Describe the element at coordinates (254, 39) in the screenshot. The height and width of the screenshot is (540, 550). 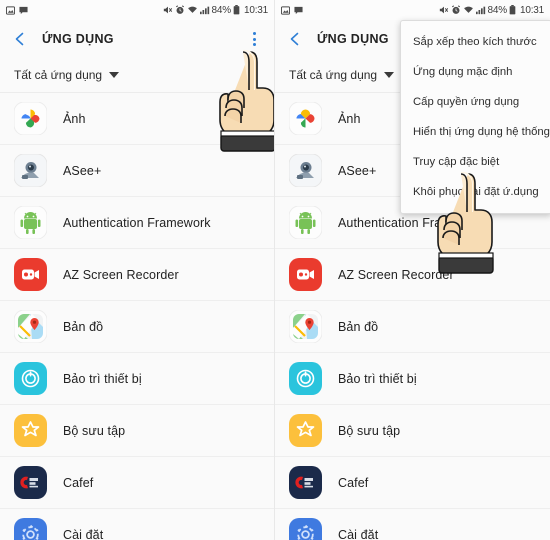
I see `overflow-menu-icon` at that location.